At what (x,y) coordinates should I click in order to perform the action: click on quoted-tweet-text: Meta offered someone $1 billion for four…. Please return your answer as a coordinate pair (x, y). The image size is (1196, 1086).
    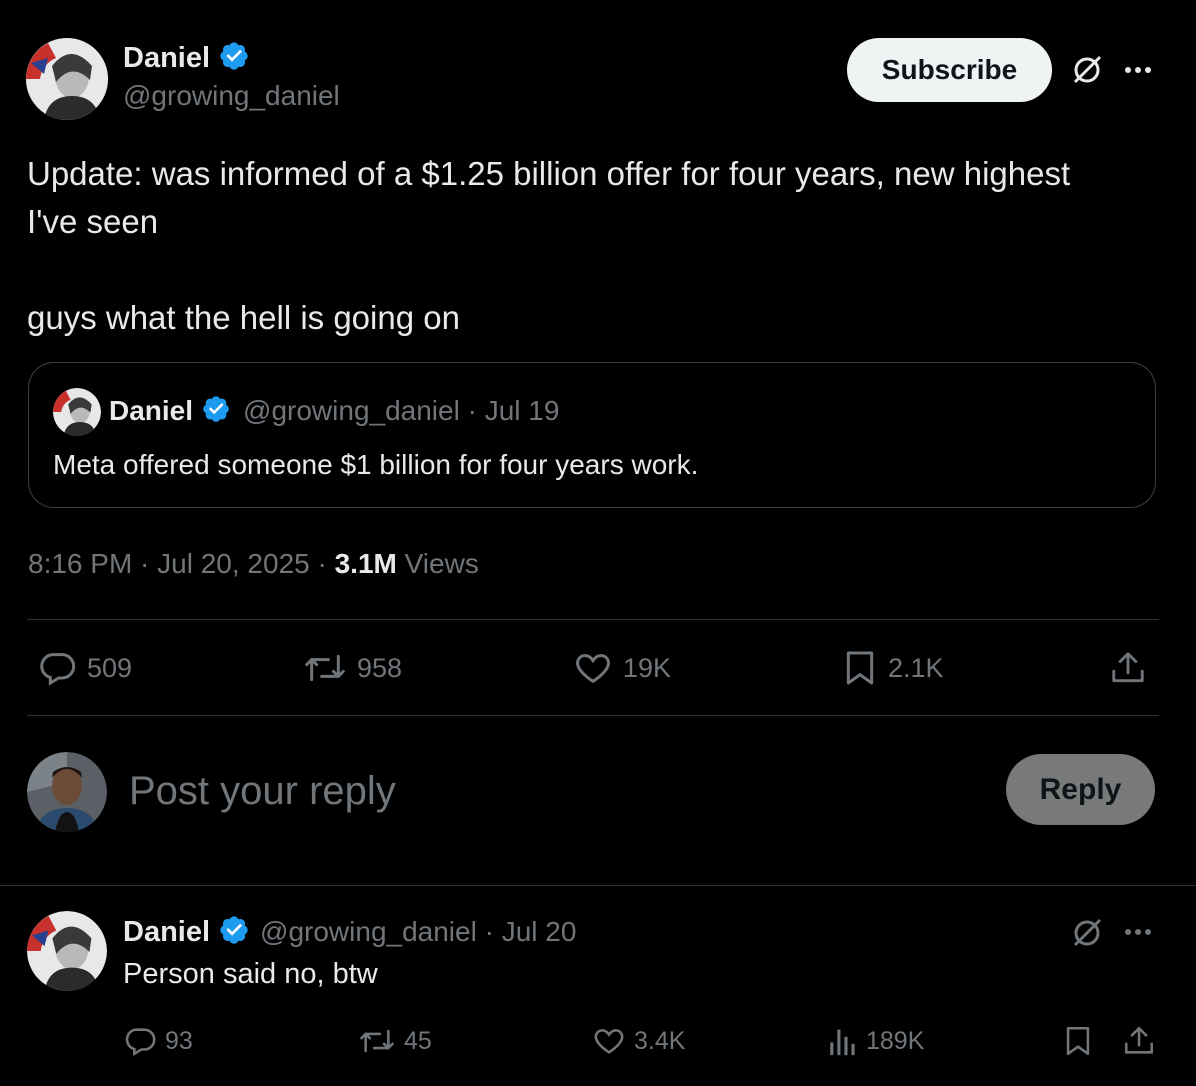
    Looking at the image, I should click on (376, 464).